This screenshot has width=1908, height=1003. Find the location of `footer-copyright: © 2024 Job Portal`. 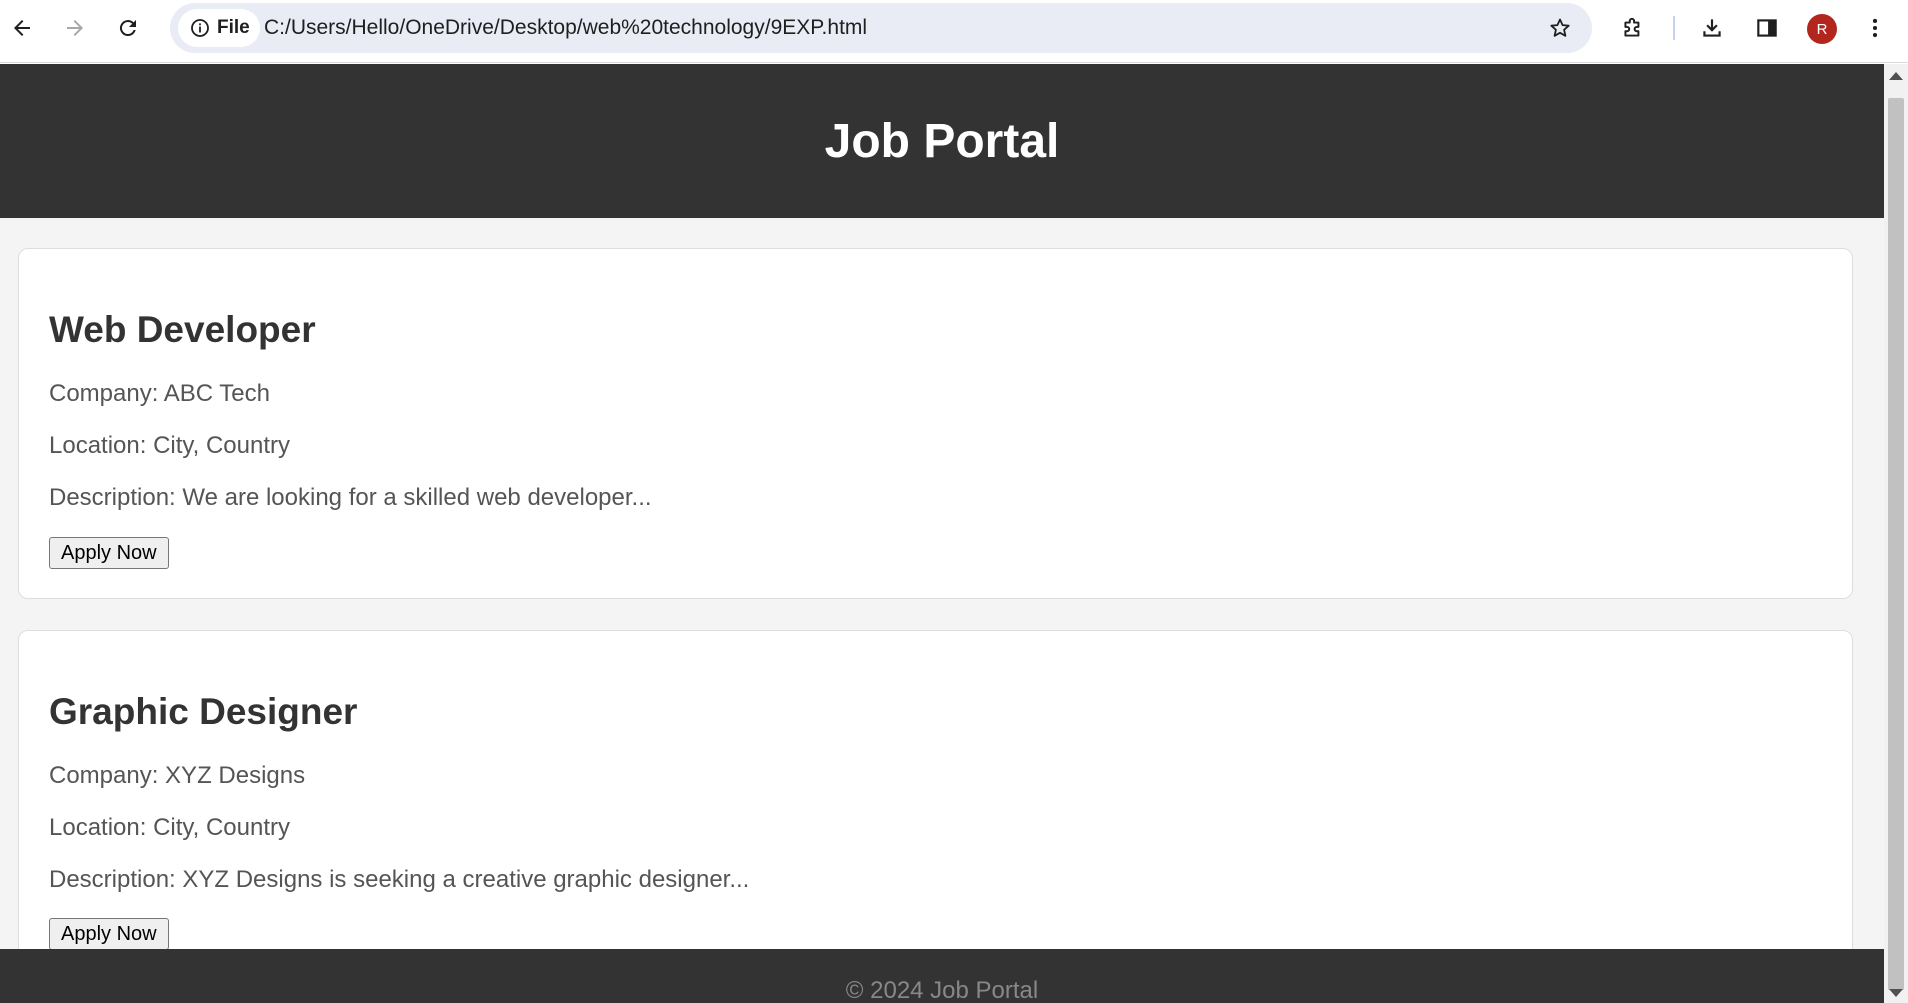

footer-copyright: © 2024 Job Portal is located at coordinates (942, 990).